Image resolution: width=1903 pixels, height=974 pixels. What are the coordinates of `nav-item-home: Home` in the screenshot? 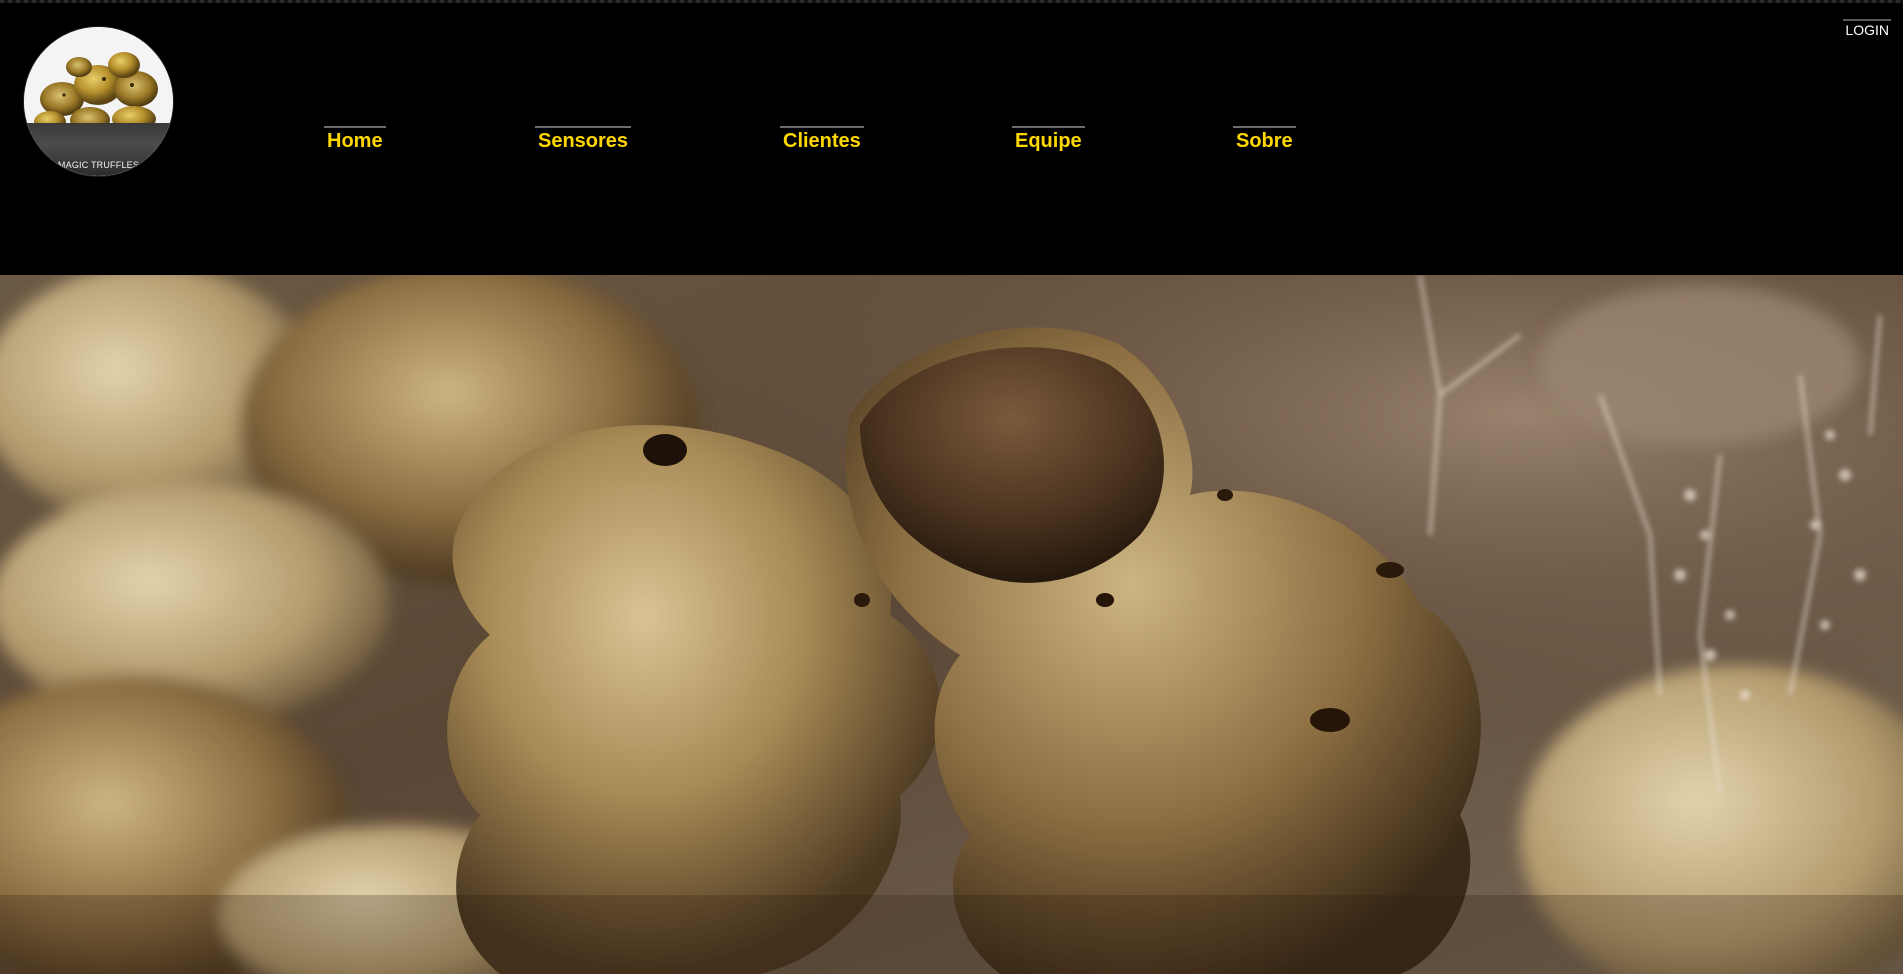 It's located at (355, 139).